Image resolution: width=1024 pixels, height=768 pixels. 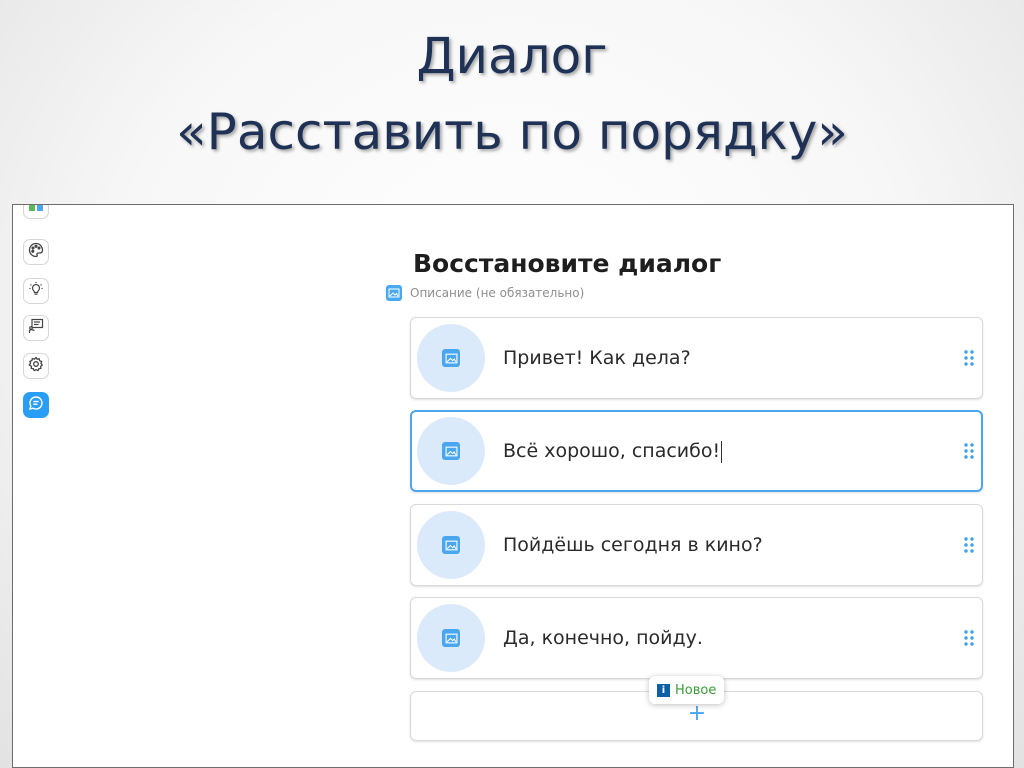 I want to click on plus-icon: +, so click(x=697, y=714).